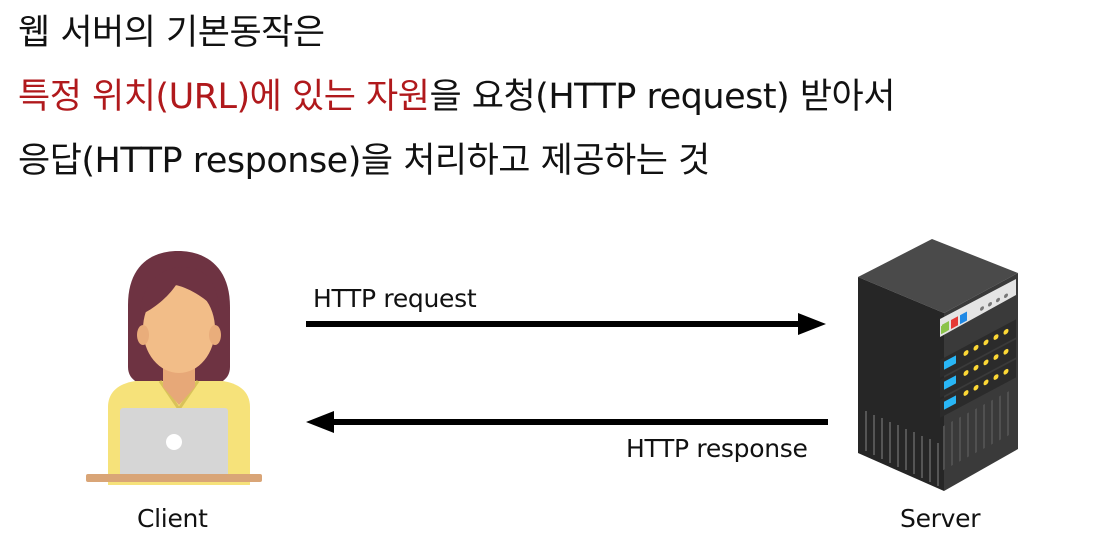 The width and height of the screenshot is (1108, 550). What do you see at coordinates (395, 298) in the screenshot?
I see `http-request-label: HTTP request` at bounding box center [395, 298].